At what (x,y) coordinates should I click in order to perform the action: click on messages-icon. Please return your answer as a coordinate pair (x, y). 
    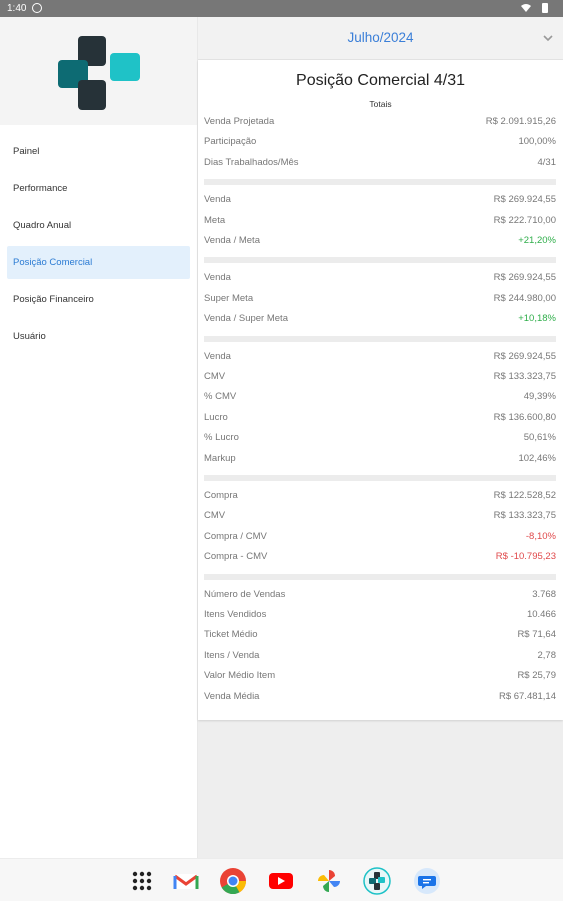
    Looking at the image, I should click on (427, 881).